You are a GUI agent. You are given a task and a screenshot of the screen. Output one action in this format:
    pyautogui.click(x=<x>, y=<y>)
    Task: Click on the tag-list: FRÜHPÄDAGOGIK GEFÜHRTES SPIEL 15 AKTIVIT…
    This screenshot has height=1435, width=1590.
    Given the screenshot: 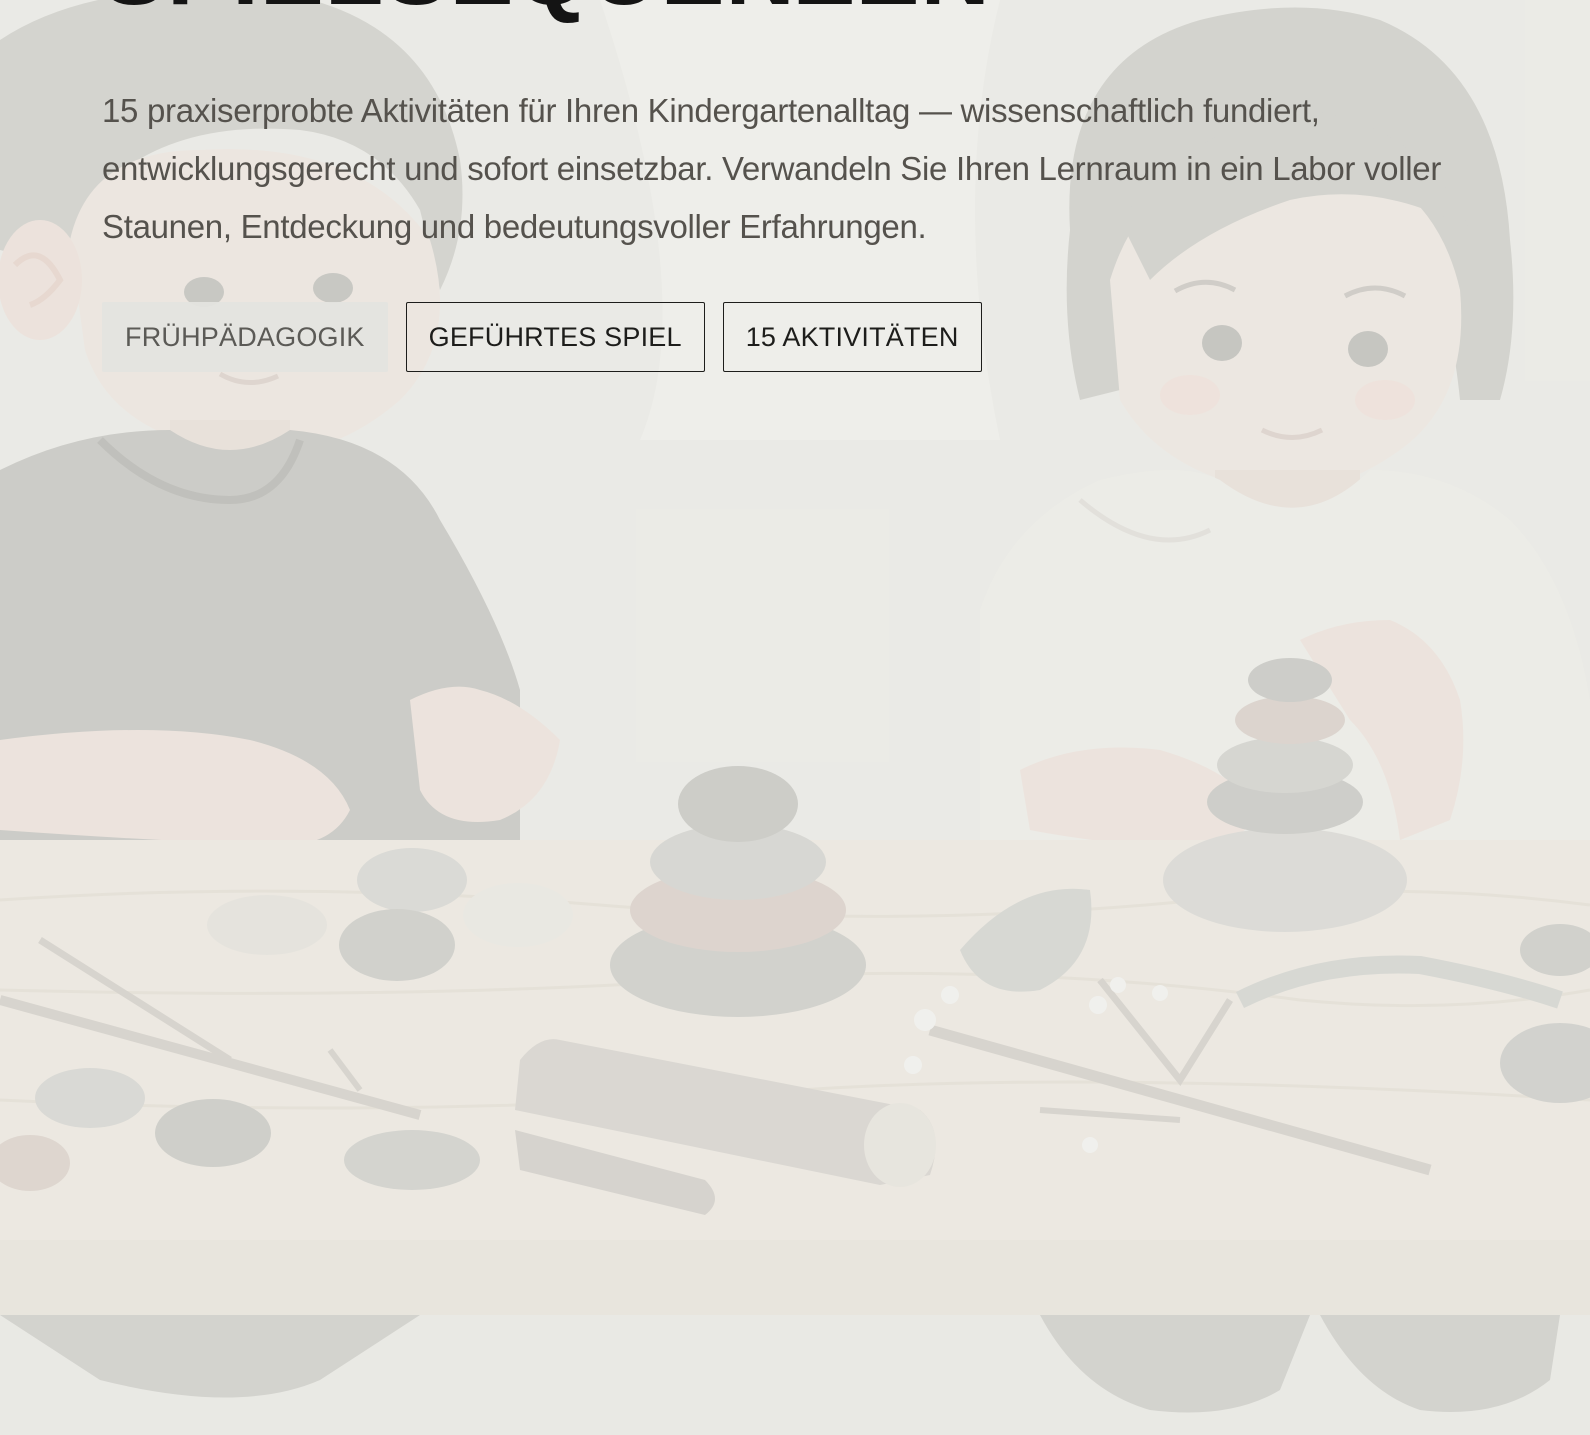 What is the action you would take?
    pyautogui.click(x=542, y=337)
    